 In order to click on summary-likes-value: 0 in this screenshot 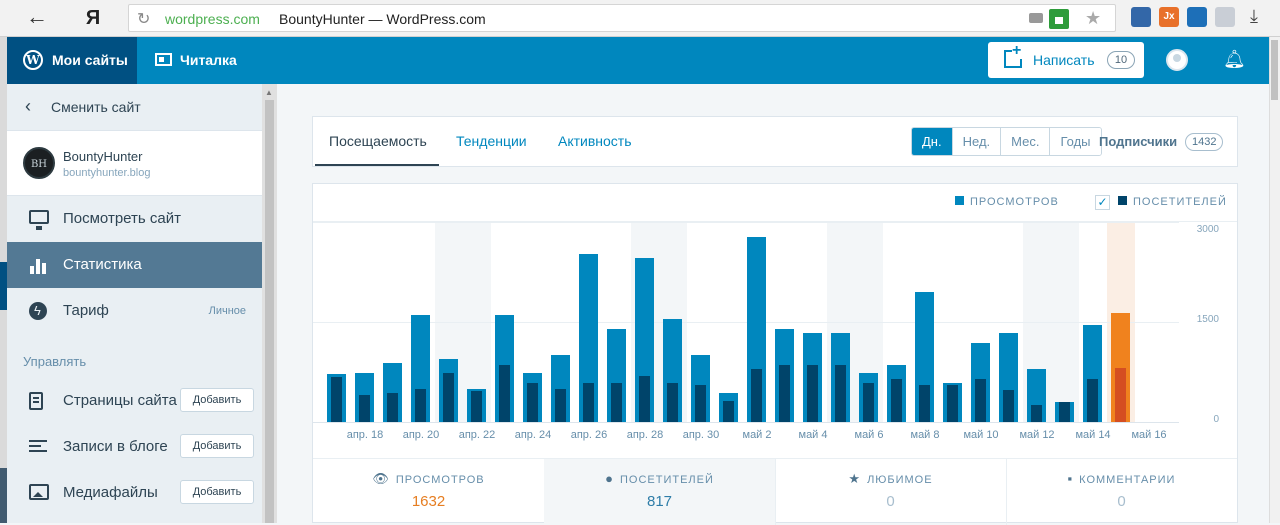, I will do `click(890, 501)`.